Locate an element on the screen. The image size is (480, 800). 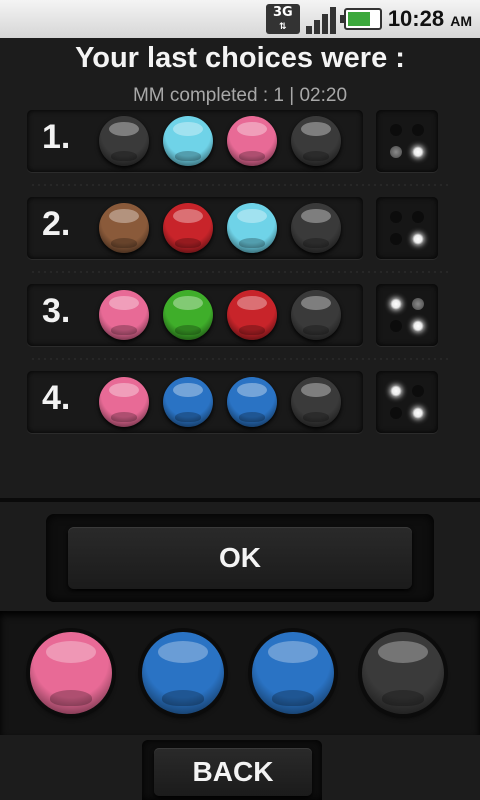
choice-row: 1. is located at coordinates (195, 141).